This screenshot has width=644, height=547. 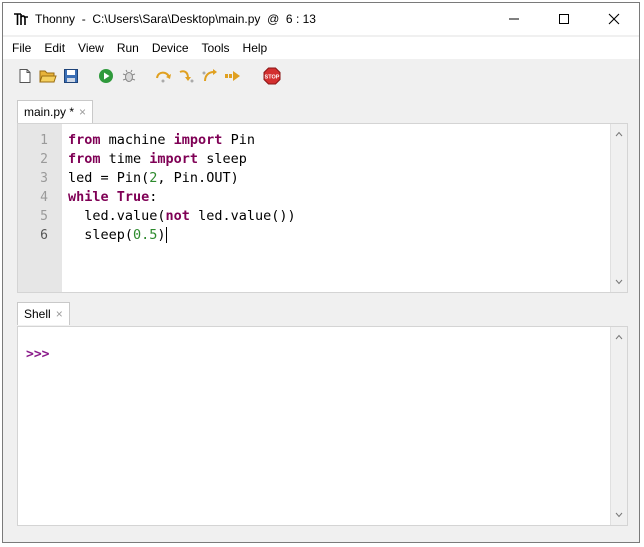 I want to click on shell-prompt: >>>, so click(x=38, y=354).